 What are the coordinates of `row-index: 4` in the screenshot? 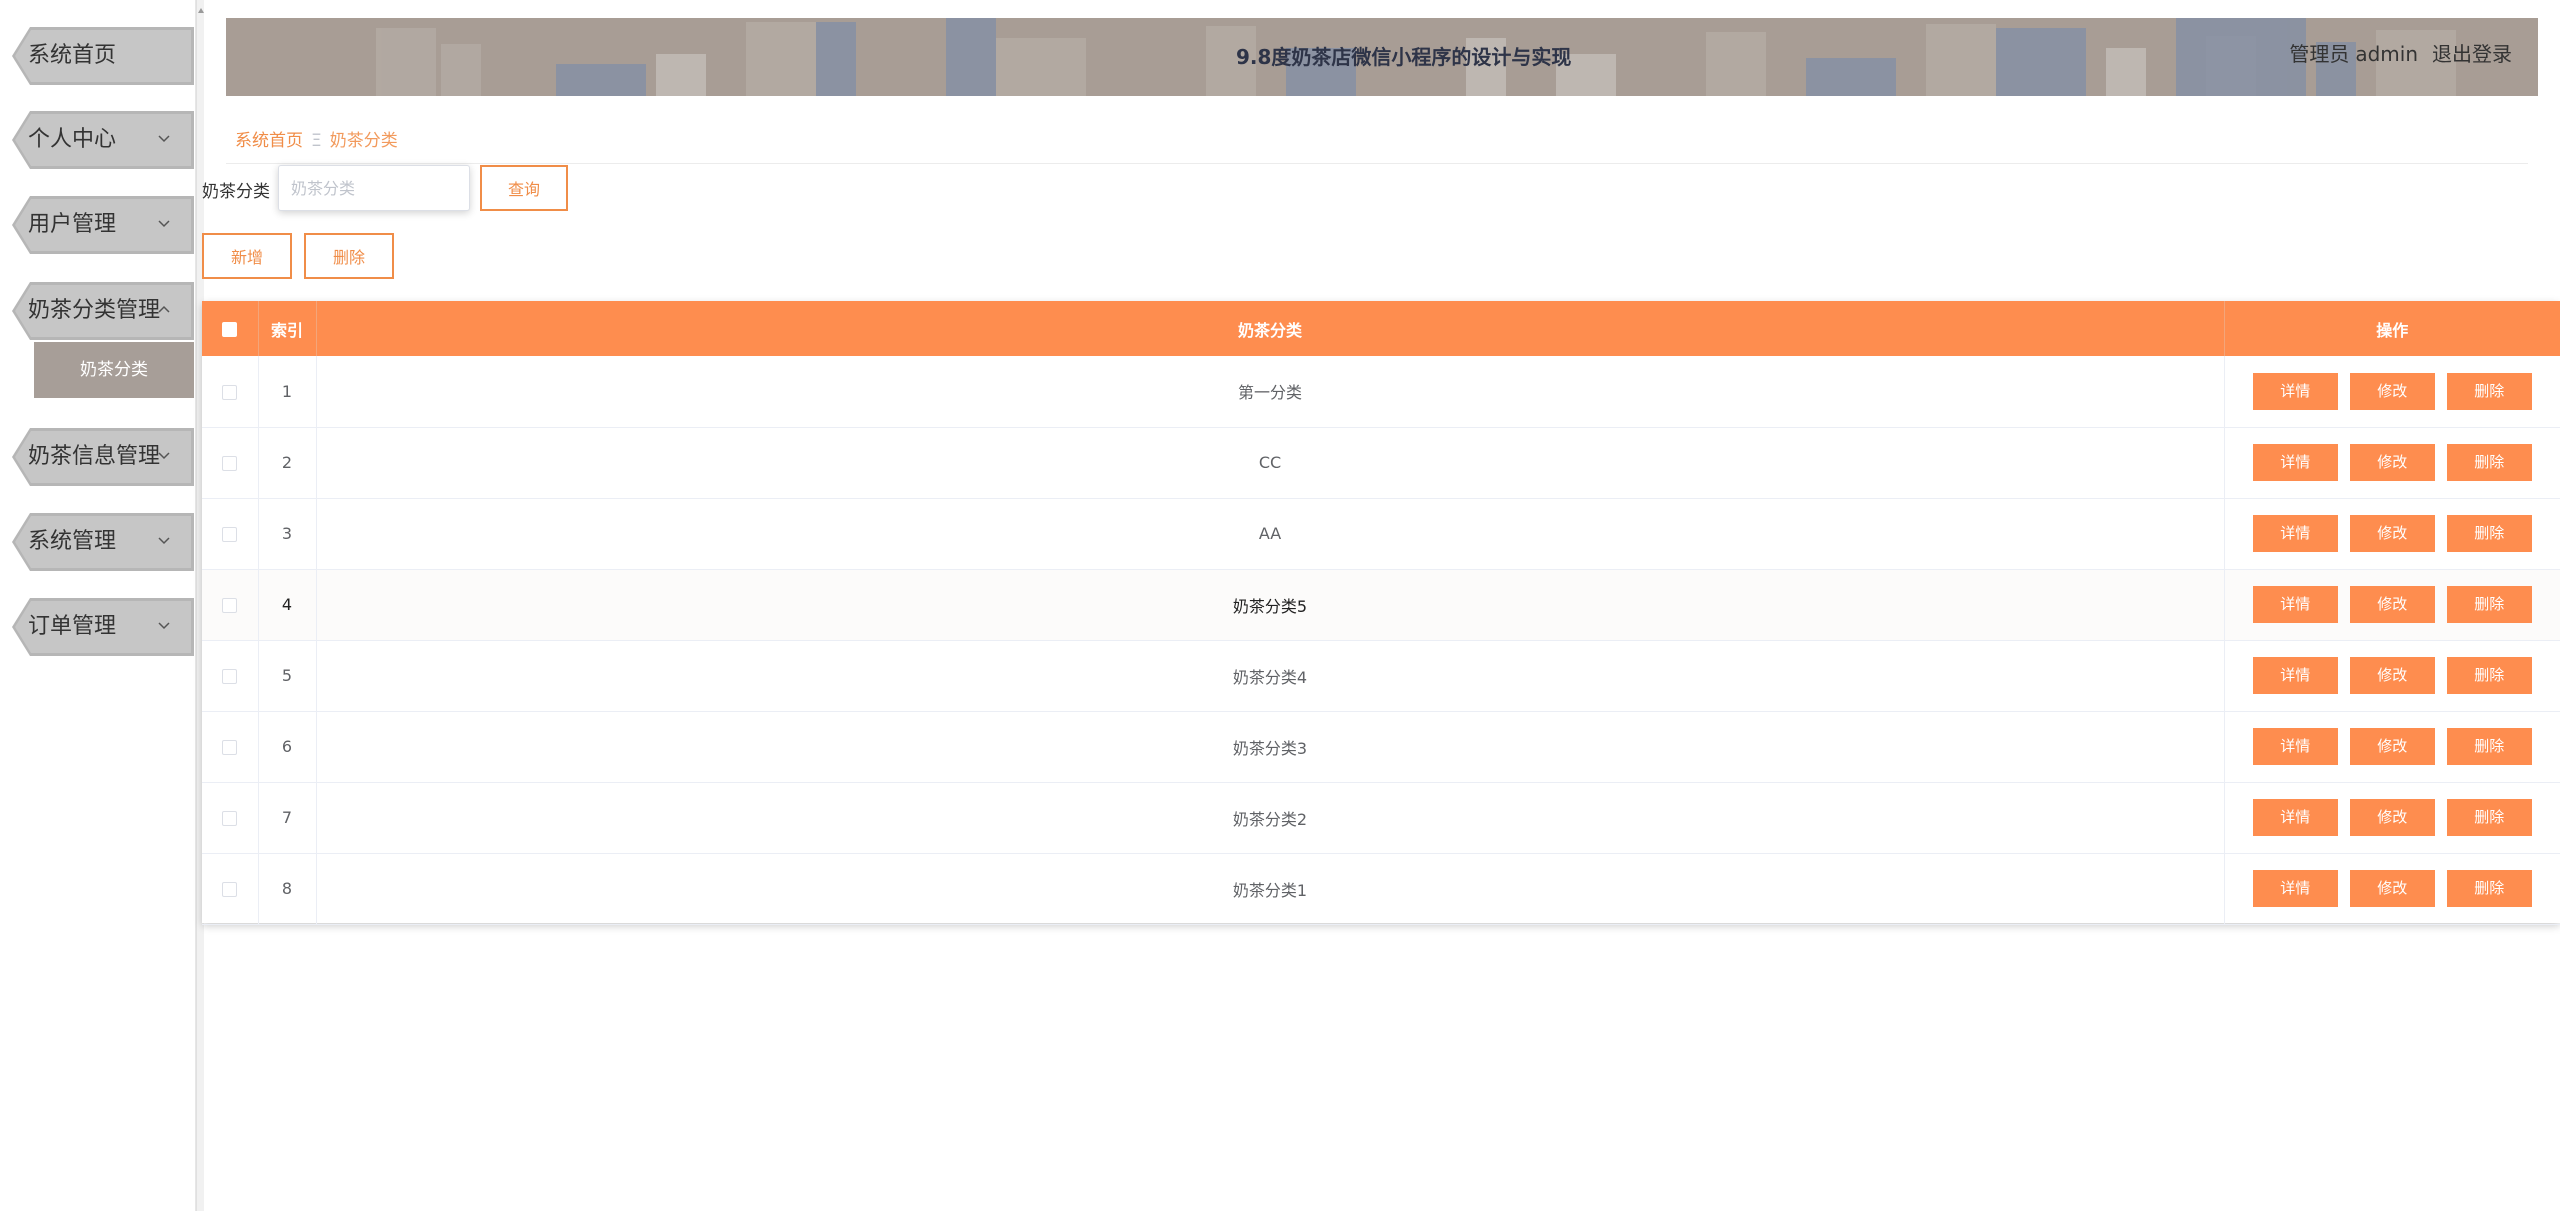 It's located at (287, 604).